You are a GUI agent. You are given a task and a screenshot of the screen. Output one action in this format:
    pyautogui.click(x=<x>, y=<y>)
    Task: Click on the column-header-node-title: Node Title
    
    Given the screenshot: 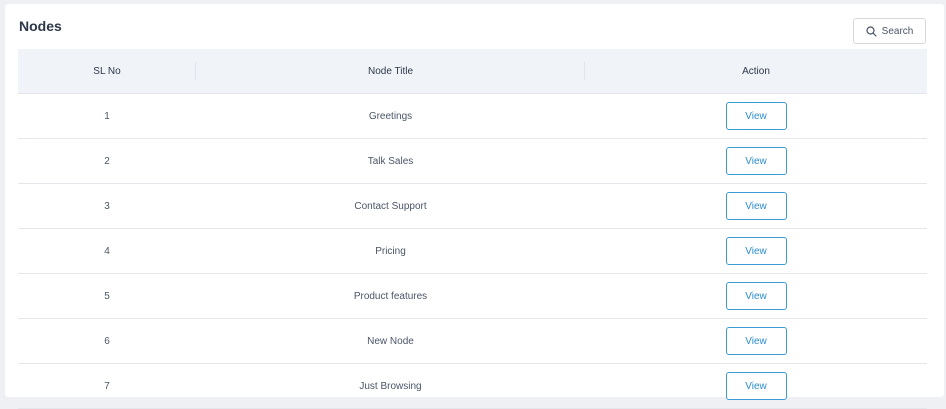 What is the action you would take?
    pyautogui.click(x=390, y=71)
    